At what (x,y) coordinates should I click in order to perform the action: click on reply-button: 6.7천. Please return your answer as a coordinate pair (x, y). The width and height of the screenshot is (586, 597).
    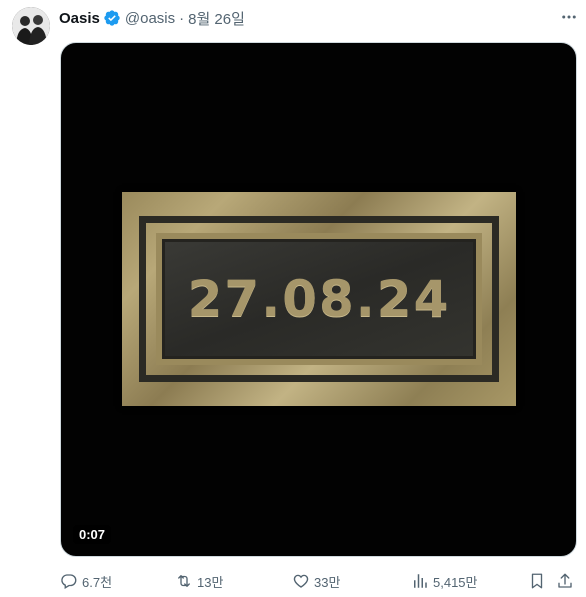
    Looking at the image, I should click on (86, 581).